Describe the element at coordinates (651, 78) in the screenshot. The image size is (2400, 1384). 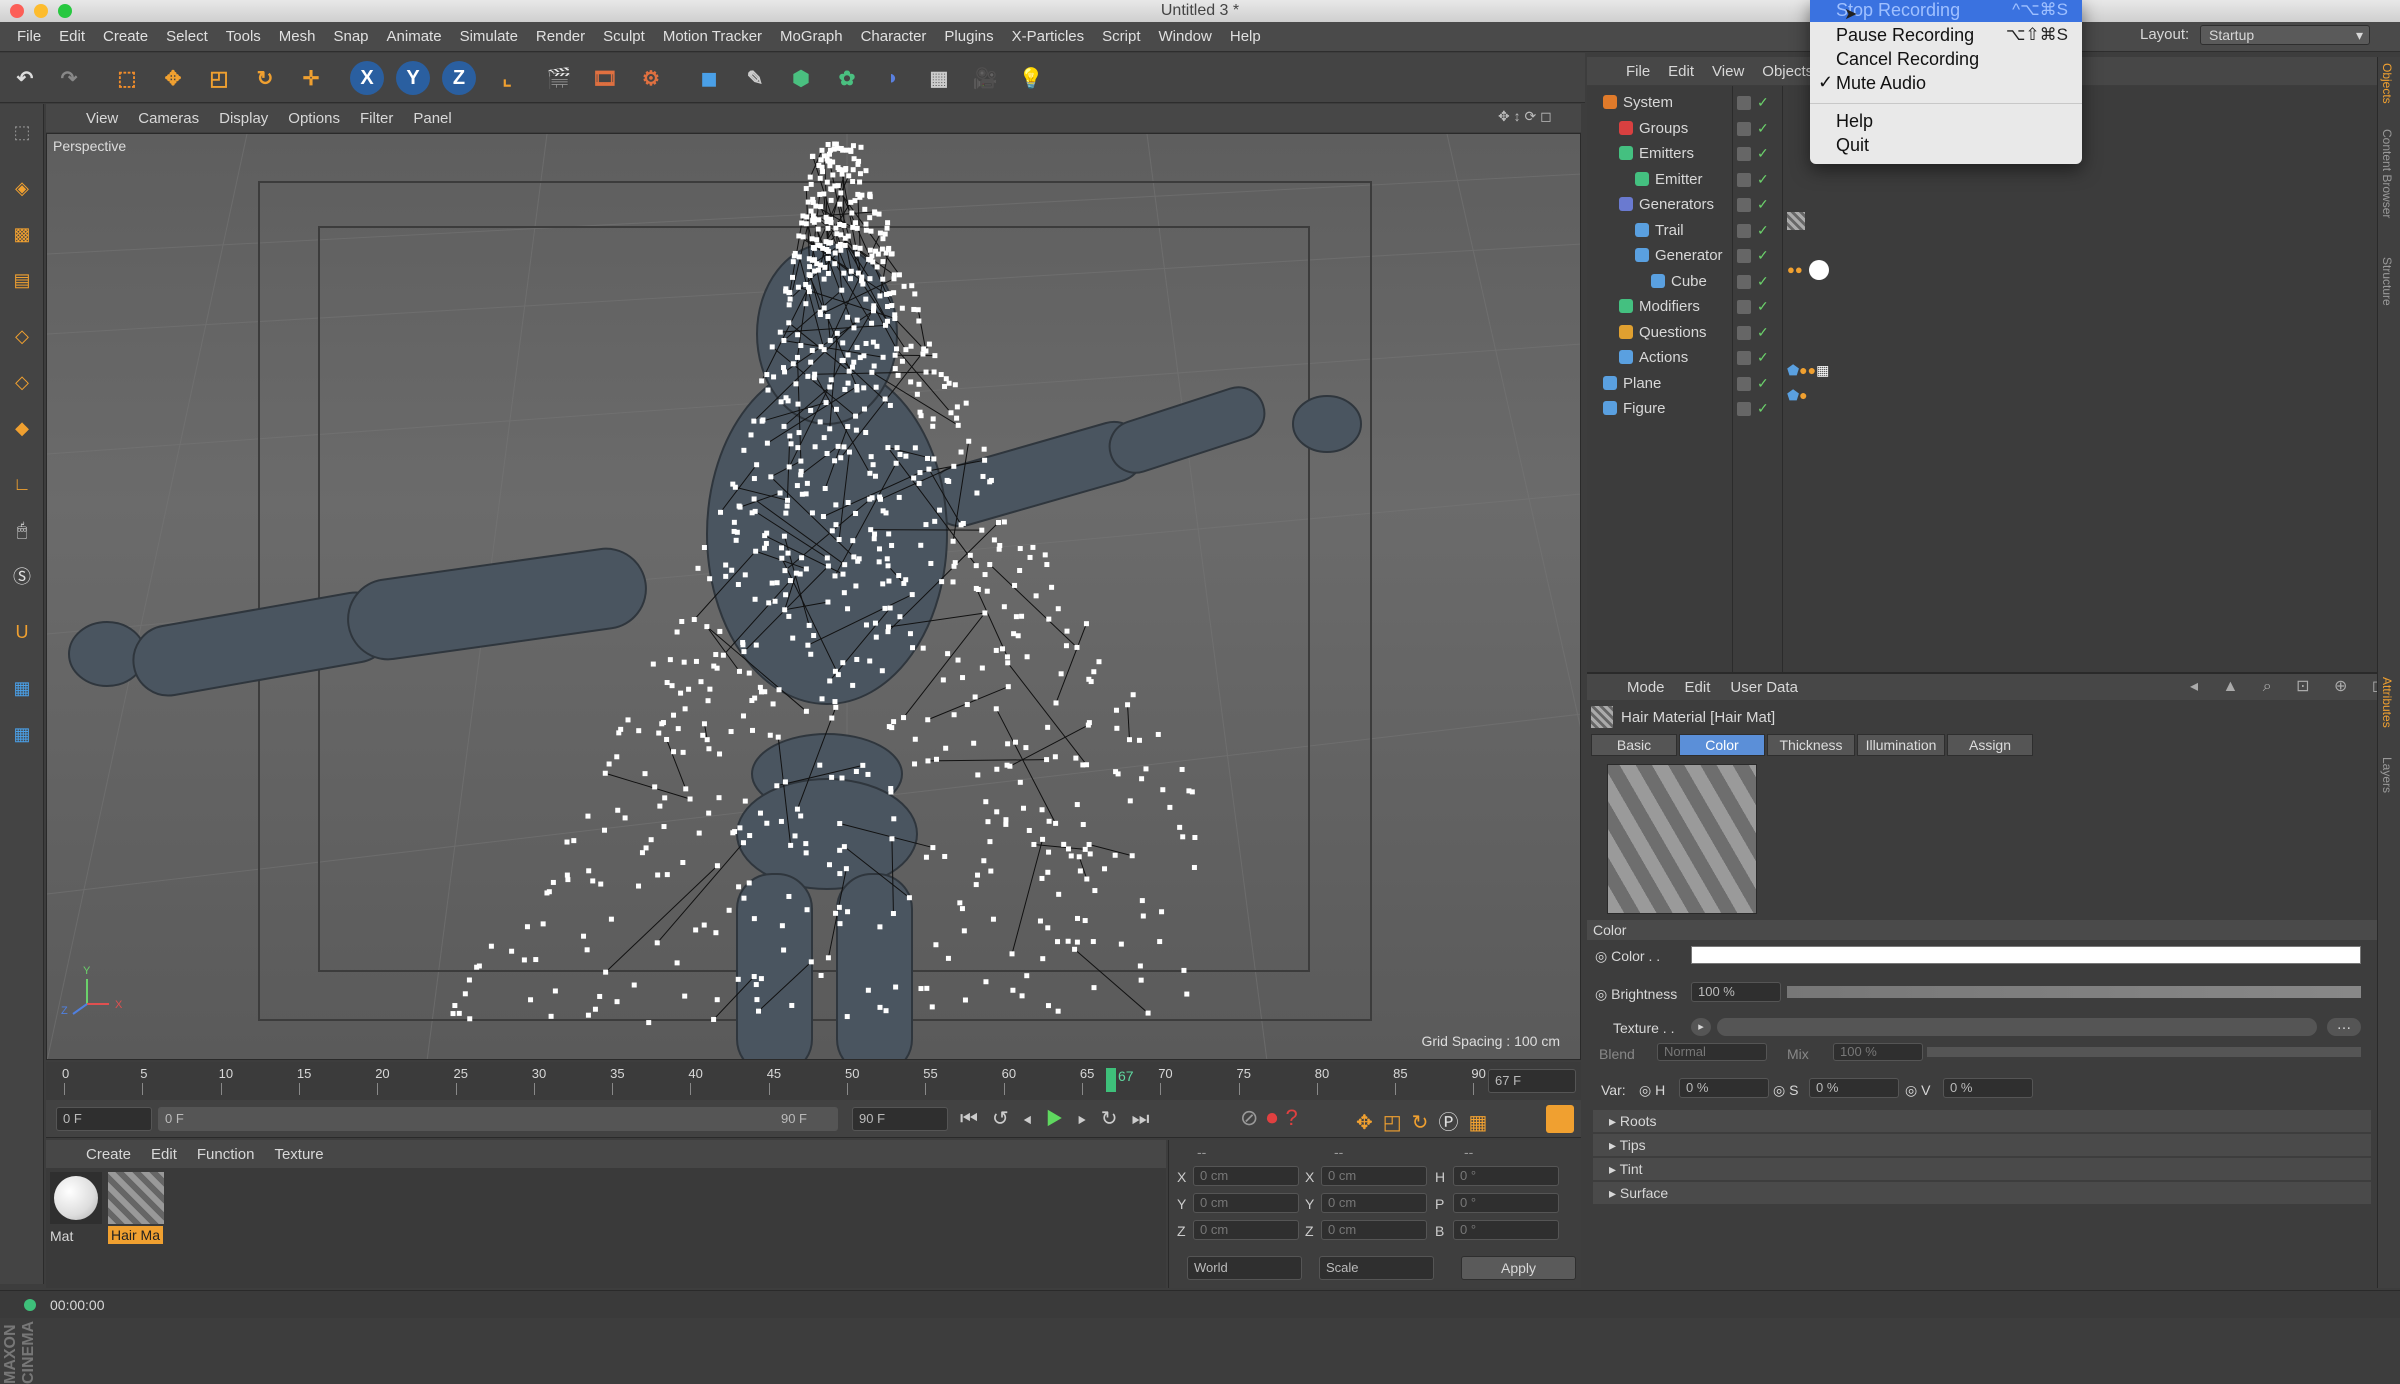
I see `render-settings-icon: ⚙` at that location.